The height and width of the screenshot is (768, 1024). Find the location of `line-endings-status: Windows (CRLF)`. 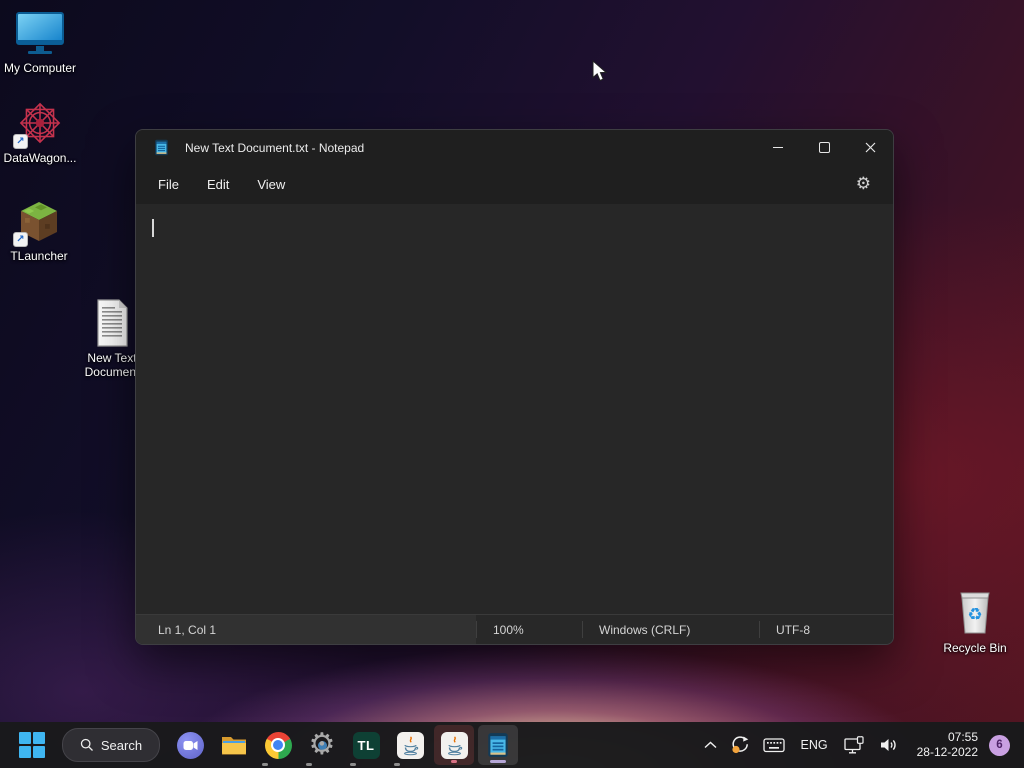

line-endings-status: Windows (CRLF) is located at coordinates (671, 629).